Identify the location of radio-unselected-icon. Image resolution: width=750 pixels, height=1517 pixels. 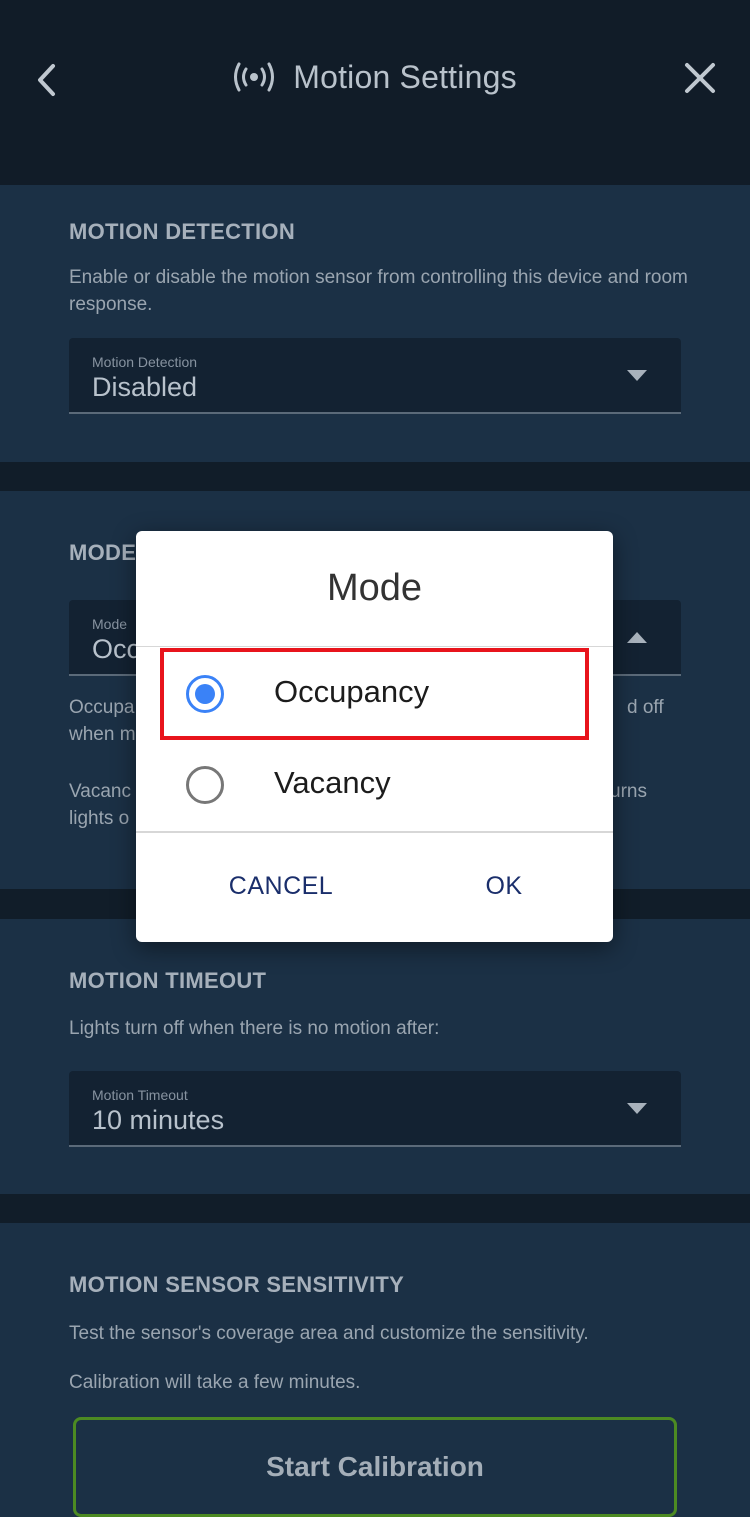
(205, 785).